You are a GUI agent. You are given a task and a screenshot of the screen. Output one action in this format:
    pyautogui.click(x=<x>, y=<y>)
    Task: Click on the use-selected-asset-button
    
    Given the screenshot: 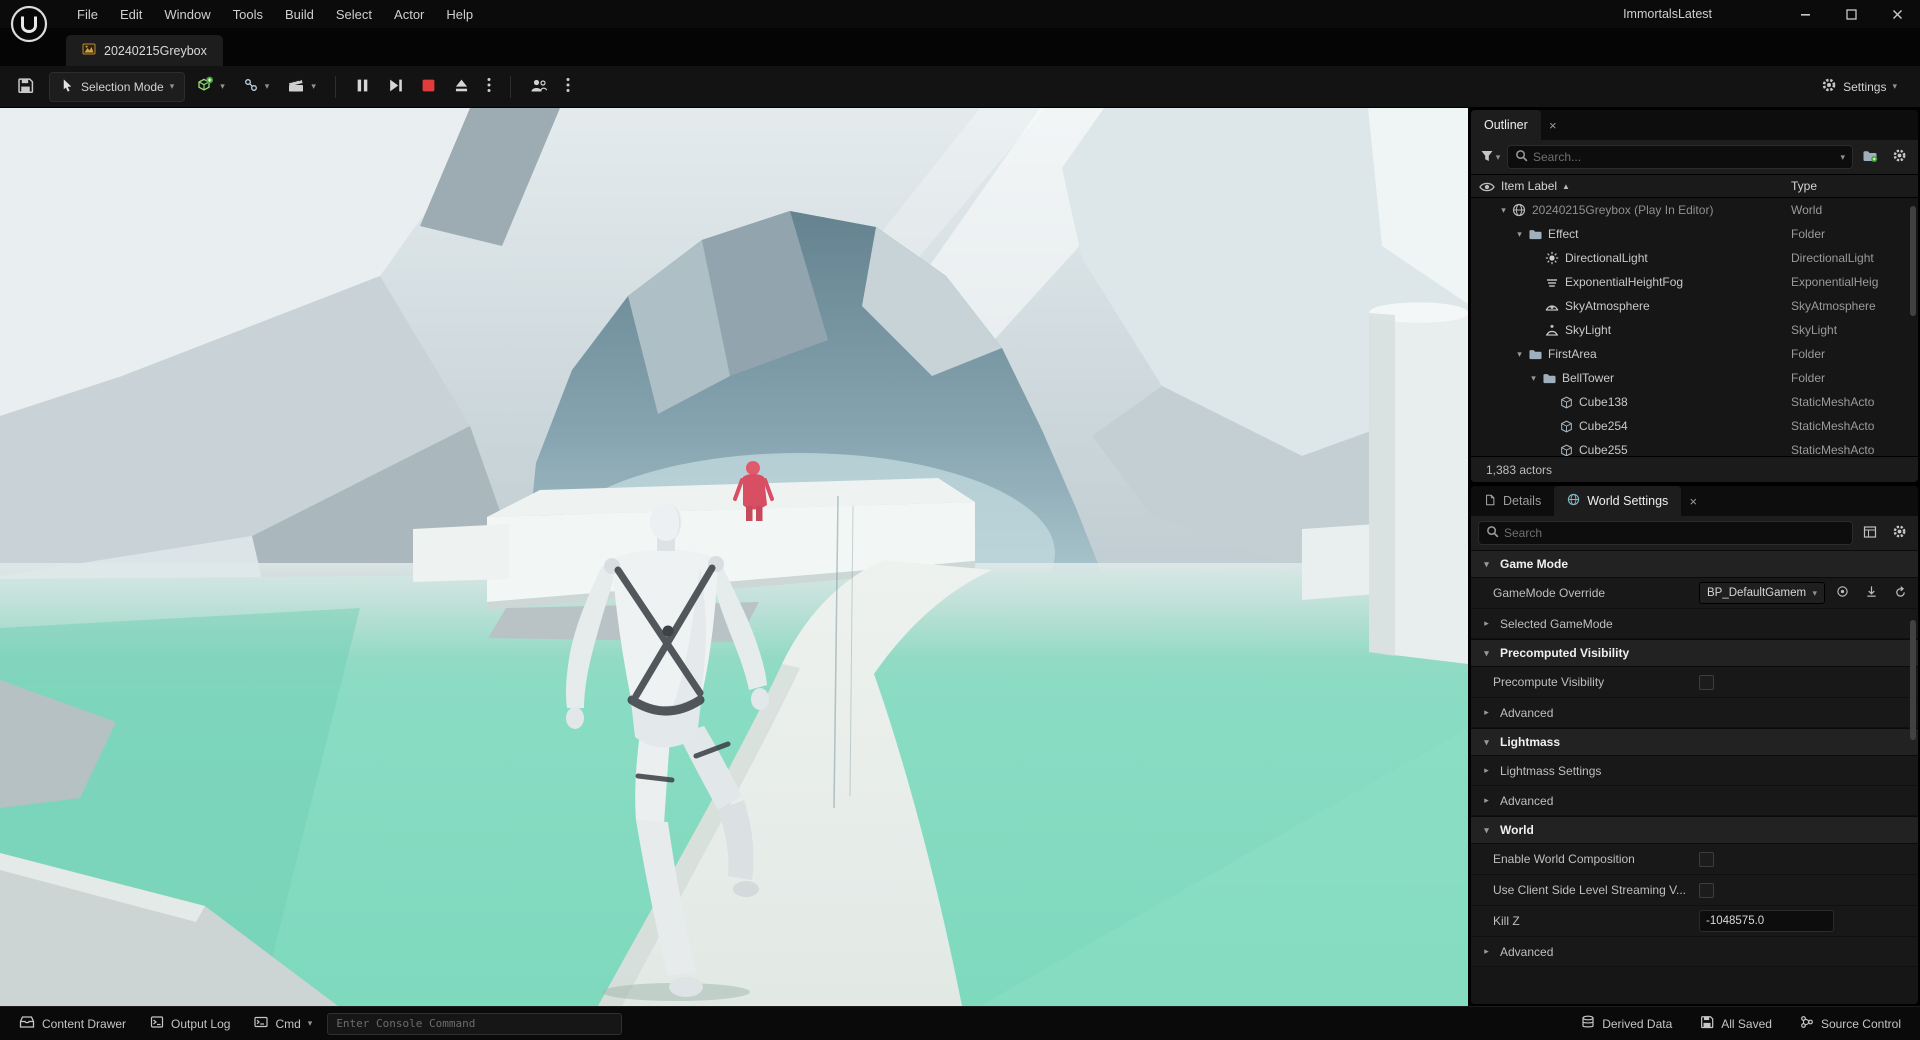 What is the action you would take?
    pyautogui.click(x=1871, y=593)
    